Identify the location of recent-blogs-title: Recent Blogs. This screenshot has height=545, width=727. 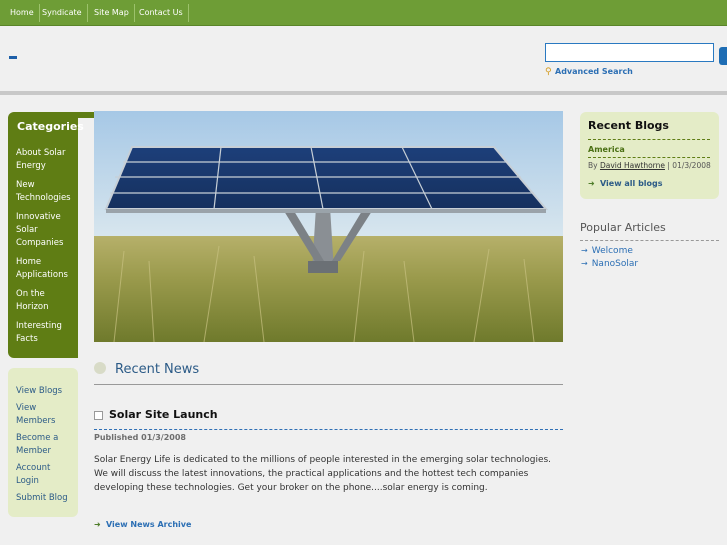
(628, 125).